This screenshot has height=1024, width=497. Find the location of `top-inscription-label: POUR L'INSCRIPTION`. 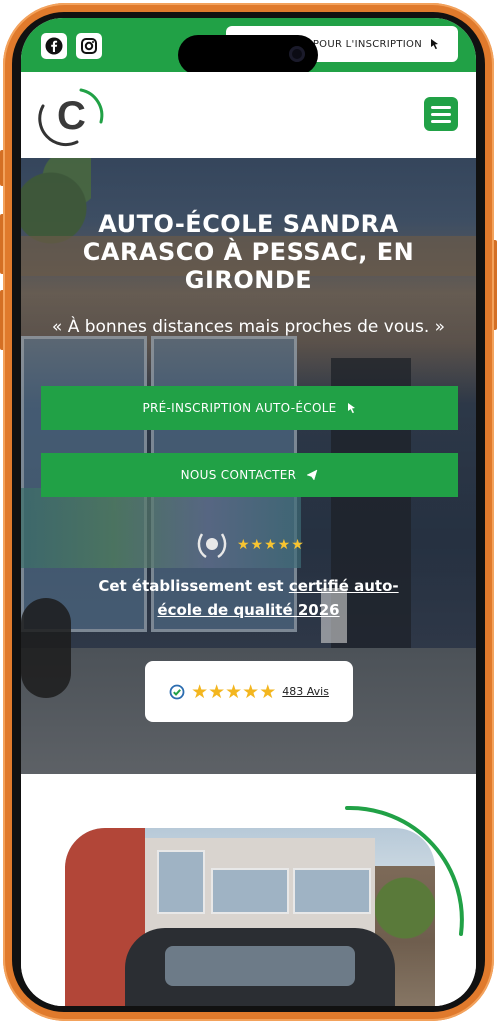

top-inscription-label: POUR L'INSCRIPTION is located at coordinates (367, 44).